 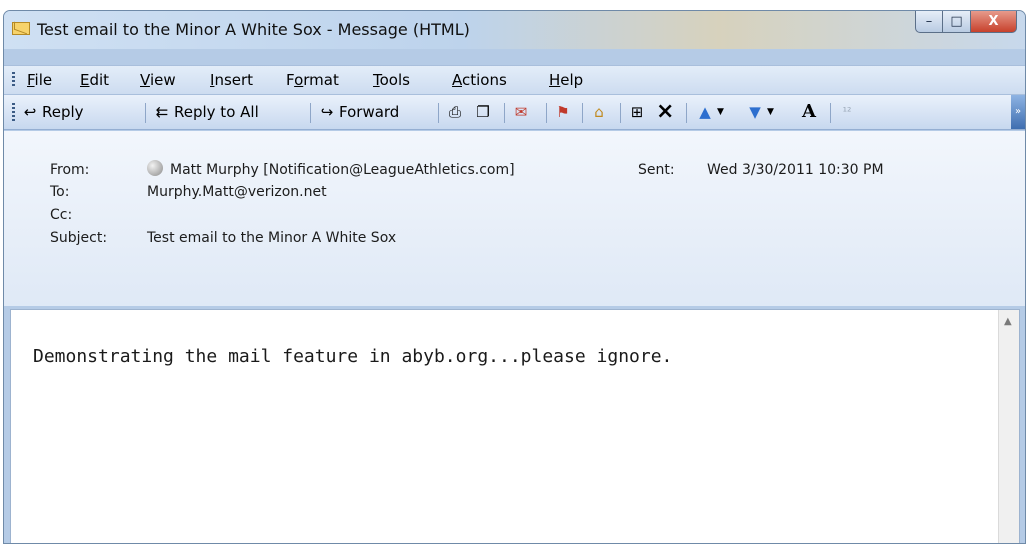 What do you see at coordinates (994, 22) in the screenshot?
I see `close-button: X` at bounding box center [994, 22].